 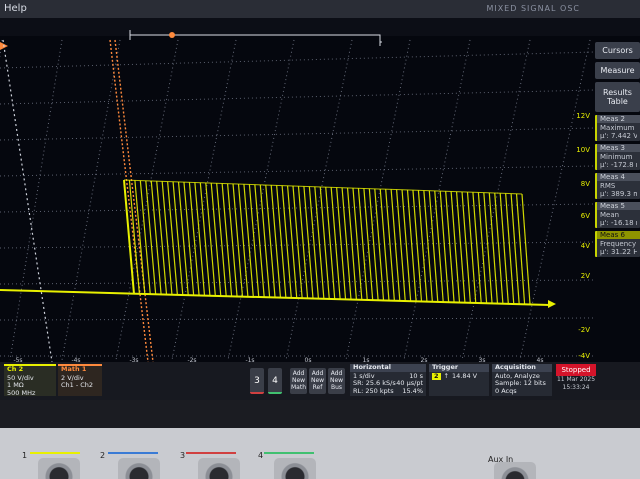 I want to click on y-tick-label: 8V, so click(x=585, y=184).